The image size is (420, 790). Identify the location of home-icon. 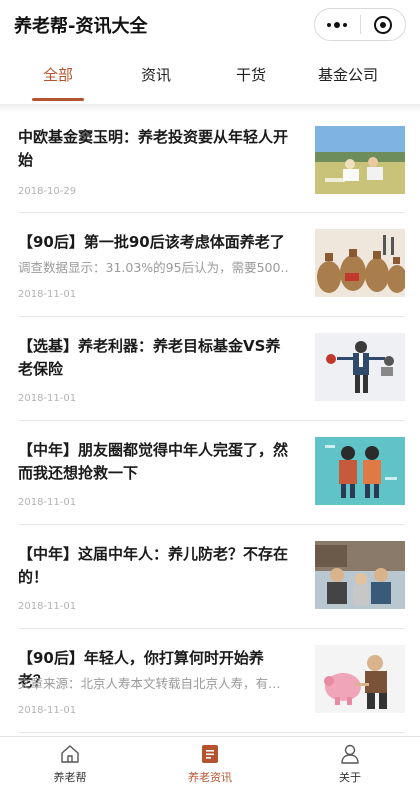
(70, 754).